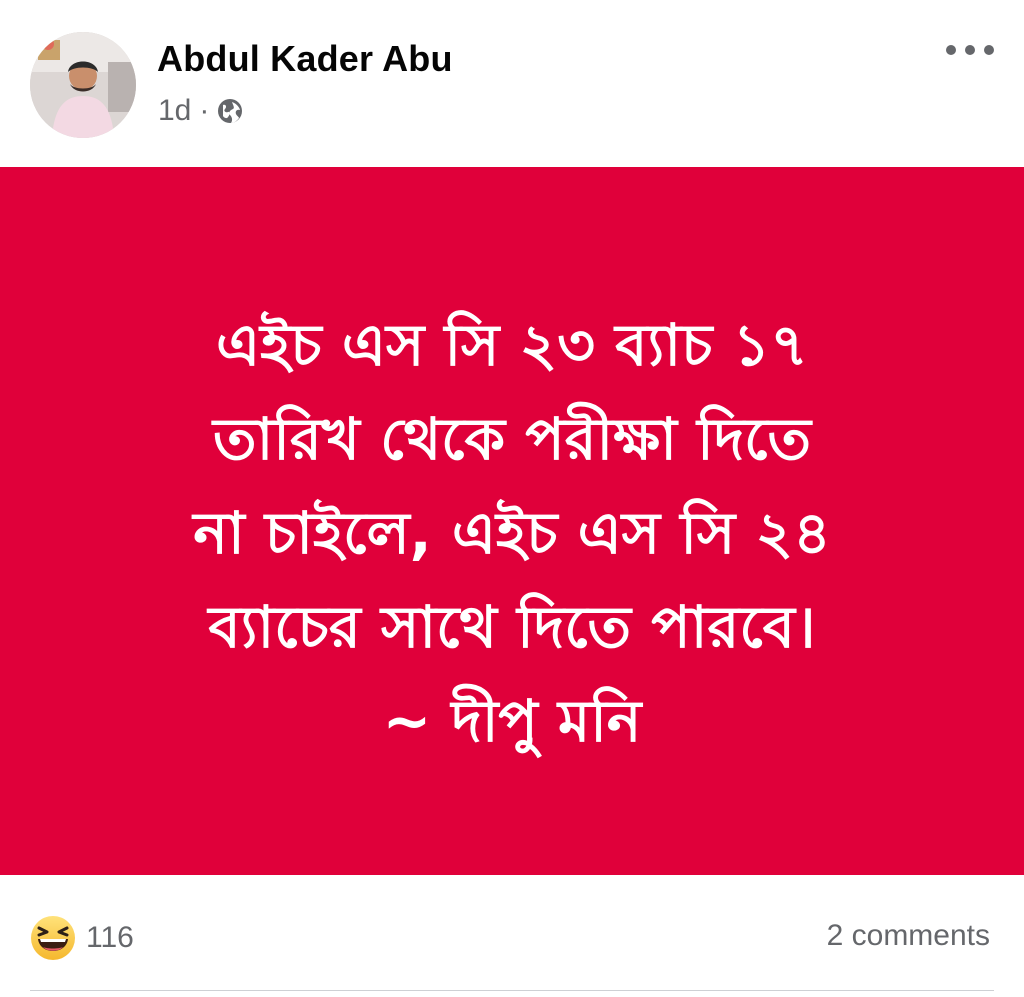  Describe the element at coordinates (110, 937) in the screenshot. I see `reaction-count: 116` at that location.